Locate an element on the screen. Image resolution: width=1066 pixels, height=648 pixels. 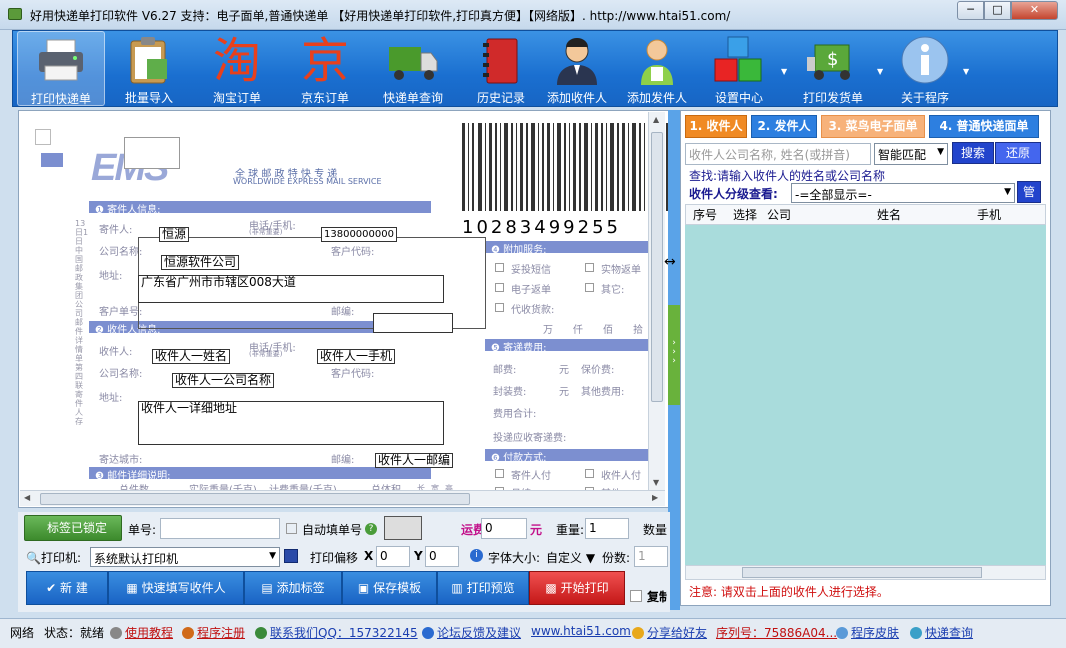
copies-input: 1 is located at coordinates (651, 556).